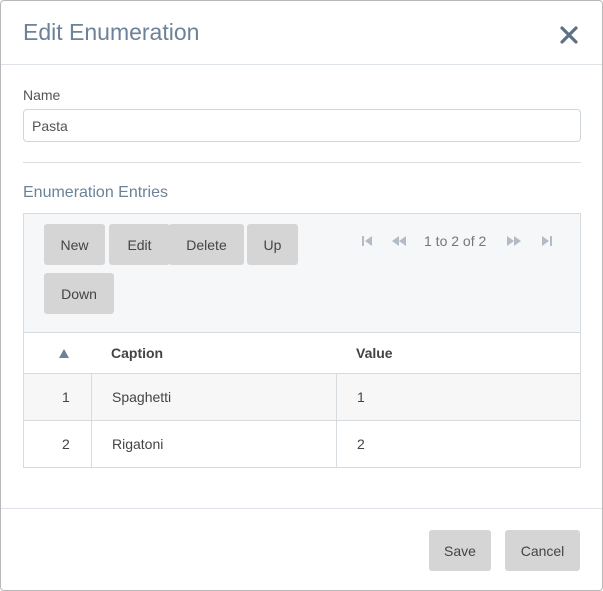 The height and width of the screenshot is (591, 603). Describe the element at coordinates (361, 444) in the screenshot. I see `row-value: 2` at that location.